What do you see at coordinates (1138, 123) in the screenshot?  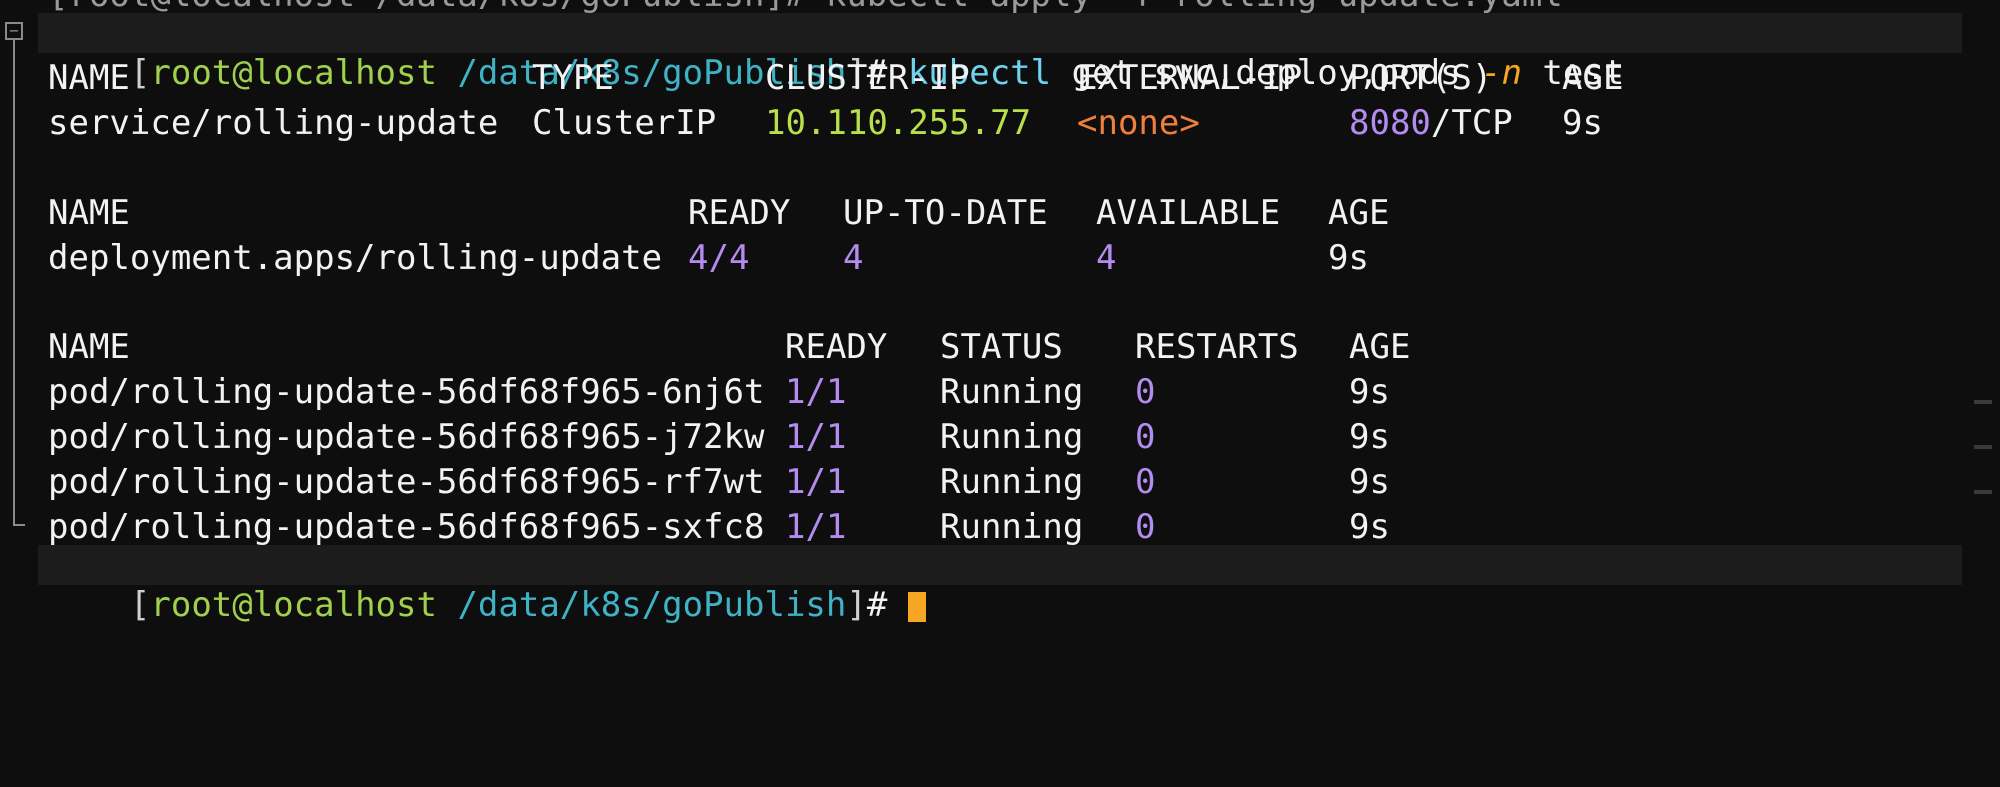 I see `svc-external-ip: <none>` at bounding box center [1138, 123].